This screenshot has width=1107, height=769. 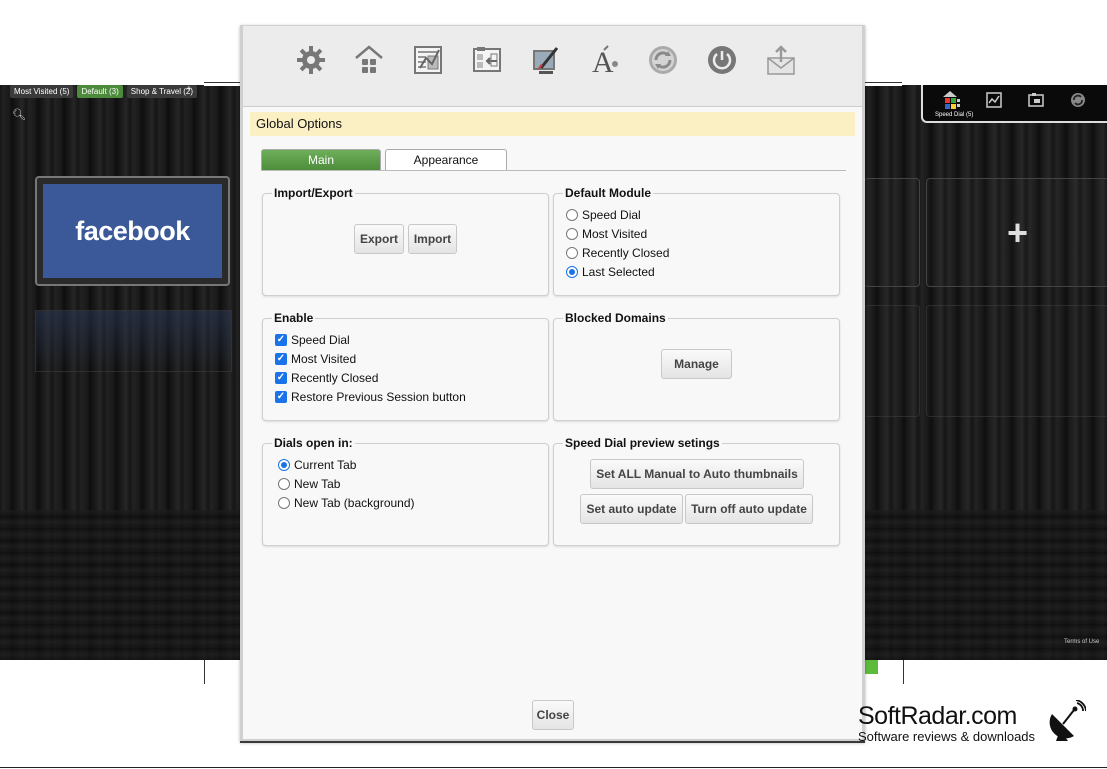 What do you see at coordinates (1067, 720) in the screenshot?
I see `satellite-dish-icon` at bounding box center [1067, 720].